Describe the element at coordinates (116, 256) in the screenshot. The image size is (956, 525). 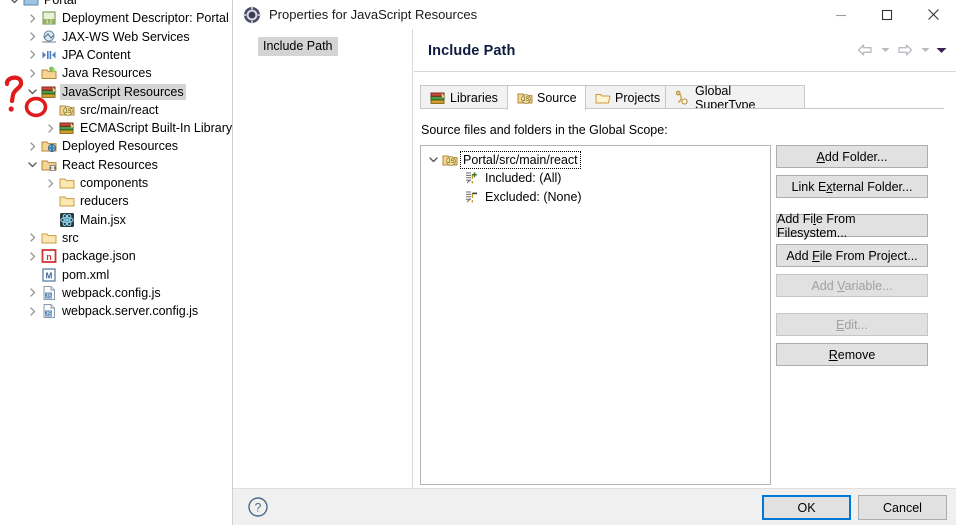
I see `tree-item: n package.json` at that location.